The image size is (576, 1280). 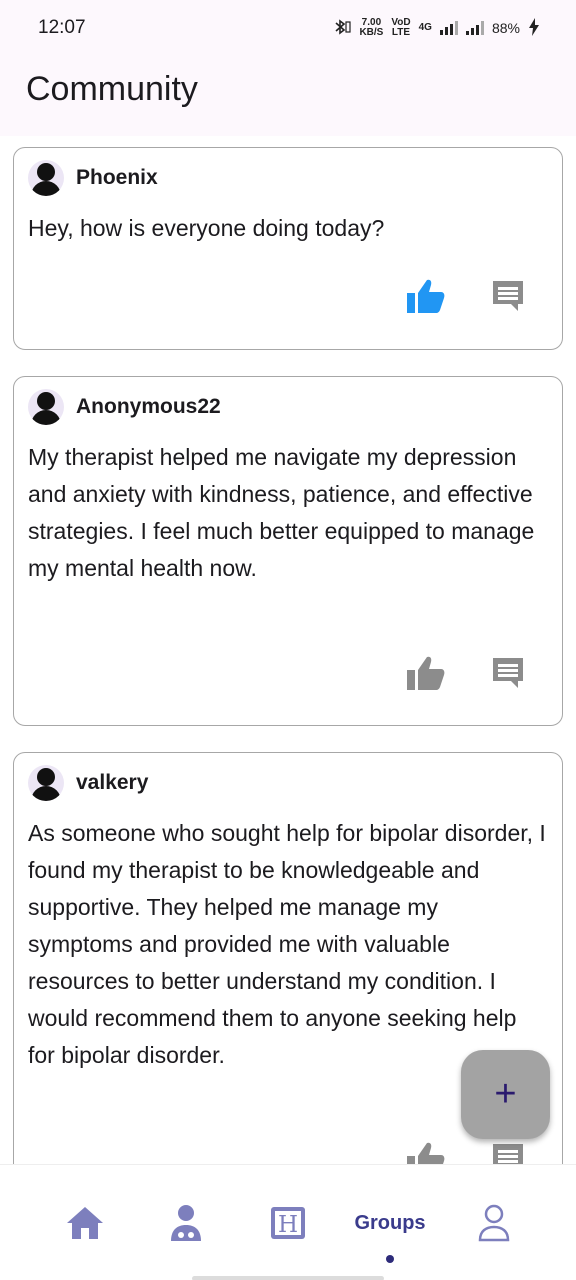 I want to click on hospital-icon: H, so click(x=288, y=1223).